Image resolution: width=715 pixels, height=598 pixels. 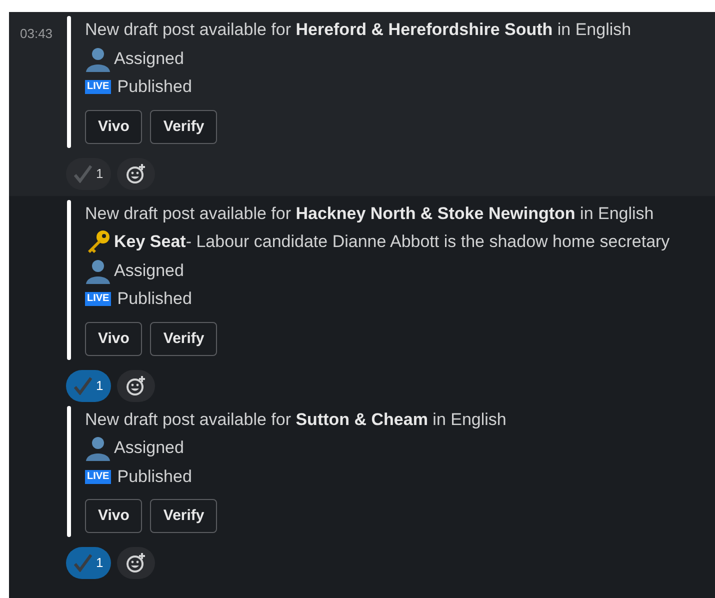 I want to click on message-text: New draft post available for Hackney North & Stoke Newington in English, so click(x=369, y=213).